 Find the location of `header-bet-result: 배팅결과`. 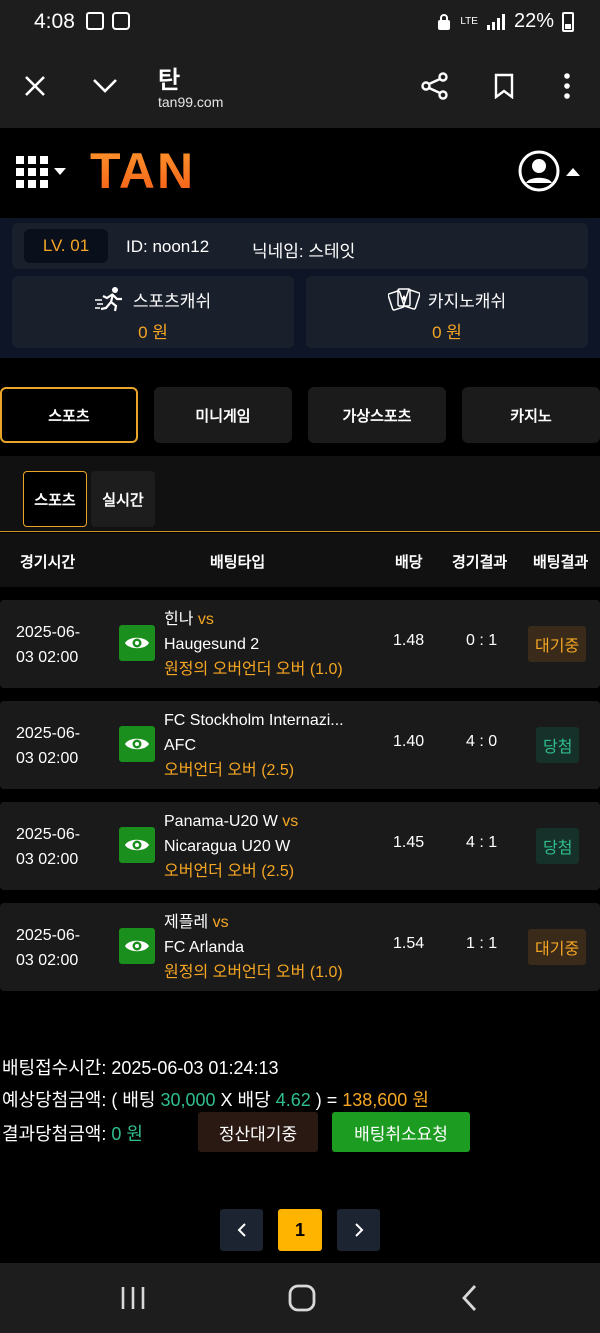

header-bet-result: 배팅결과 is located at coordinates (561, 562).